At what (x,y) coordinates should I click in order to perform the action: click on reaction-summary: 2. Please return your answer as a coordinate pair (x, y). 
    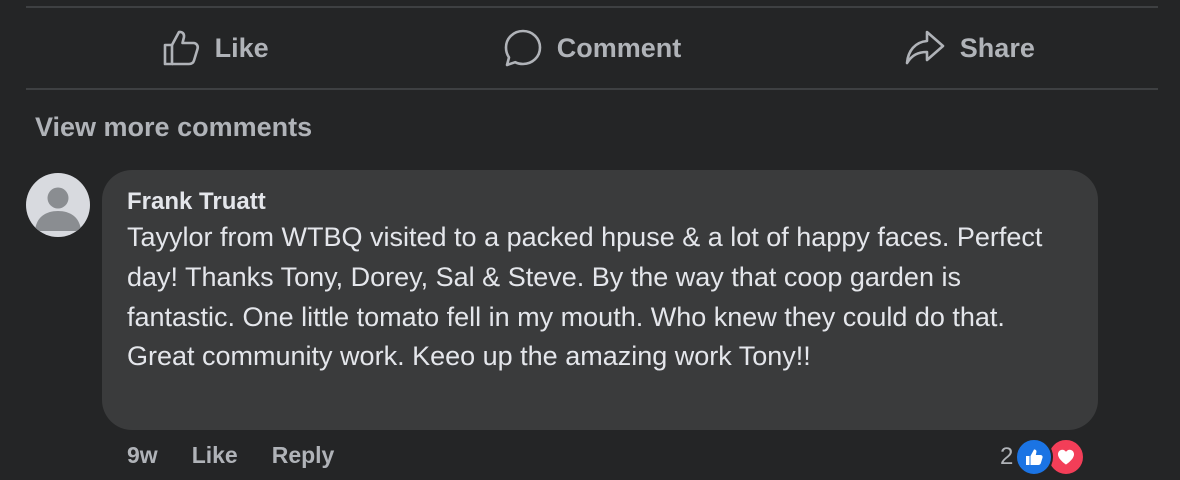
    Looking at the image, I should click on (1043, 457).